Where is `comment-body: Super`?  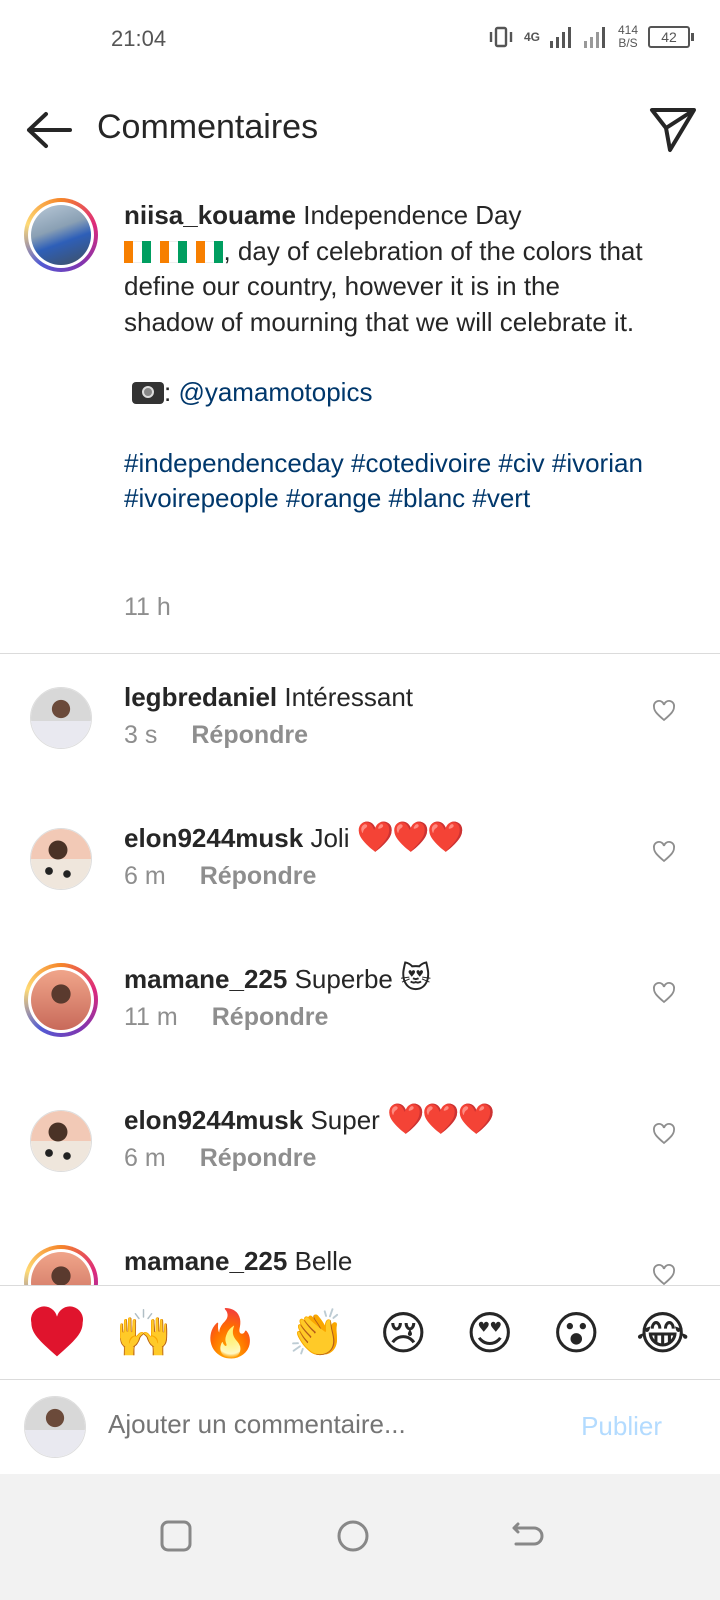 comment-body: Super is located at coordinates (345, 1120).